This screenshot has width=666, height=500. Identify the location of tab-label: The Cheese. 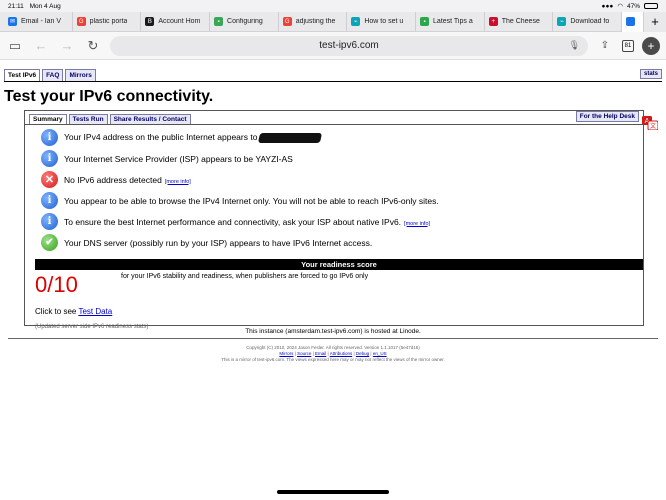
(520, 21).